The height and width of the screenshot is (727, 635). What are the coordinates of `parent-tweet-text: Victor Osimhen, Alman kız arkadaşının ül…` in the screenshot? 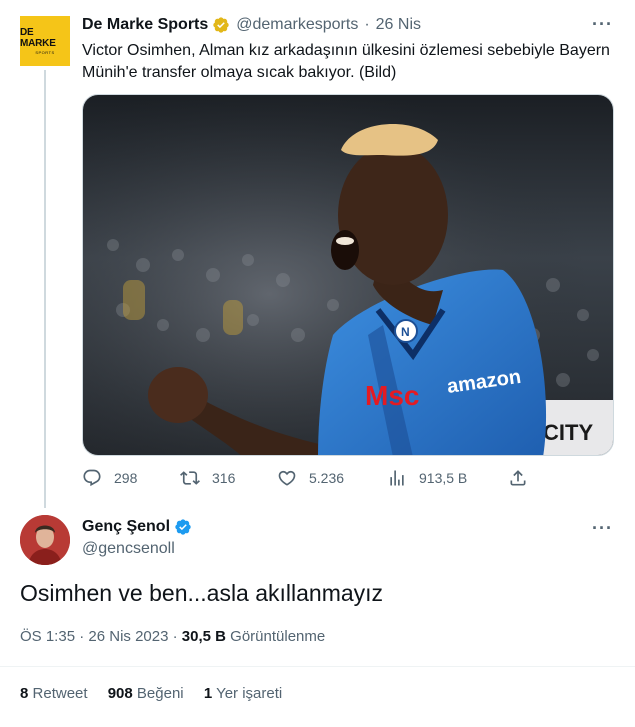 It's located at (346, 61).